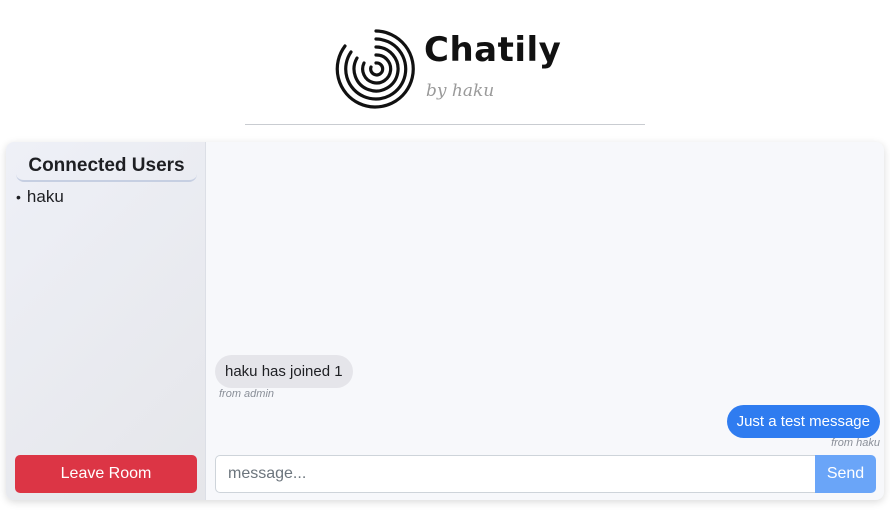 This screenshot has width=890, height=516. What do you see at coordinates (803, 421) in the screenshot?
I see `message-bubble-outgoing: Just a test message` at bounding box center [803, 421].